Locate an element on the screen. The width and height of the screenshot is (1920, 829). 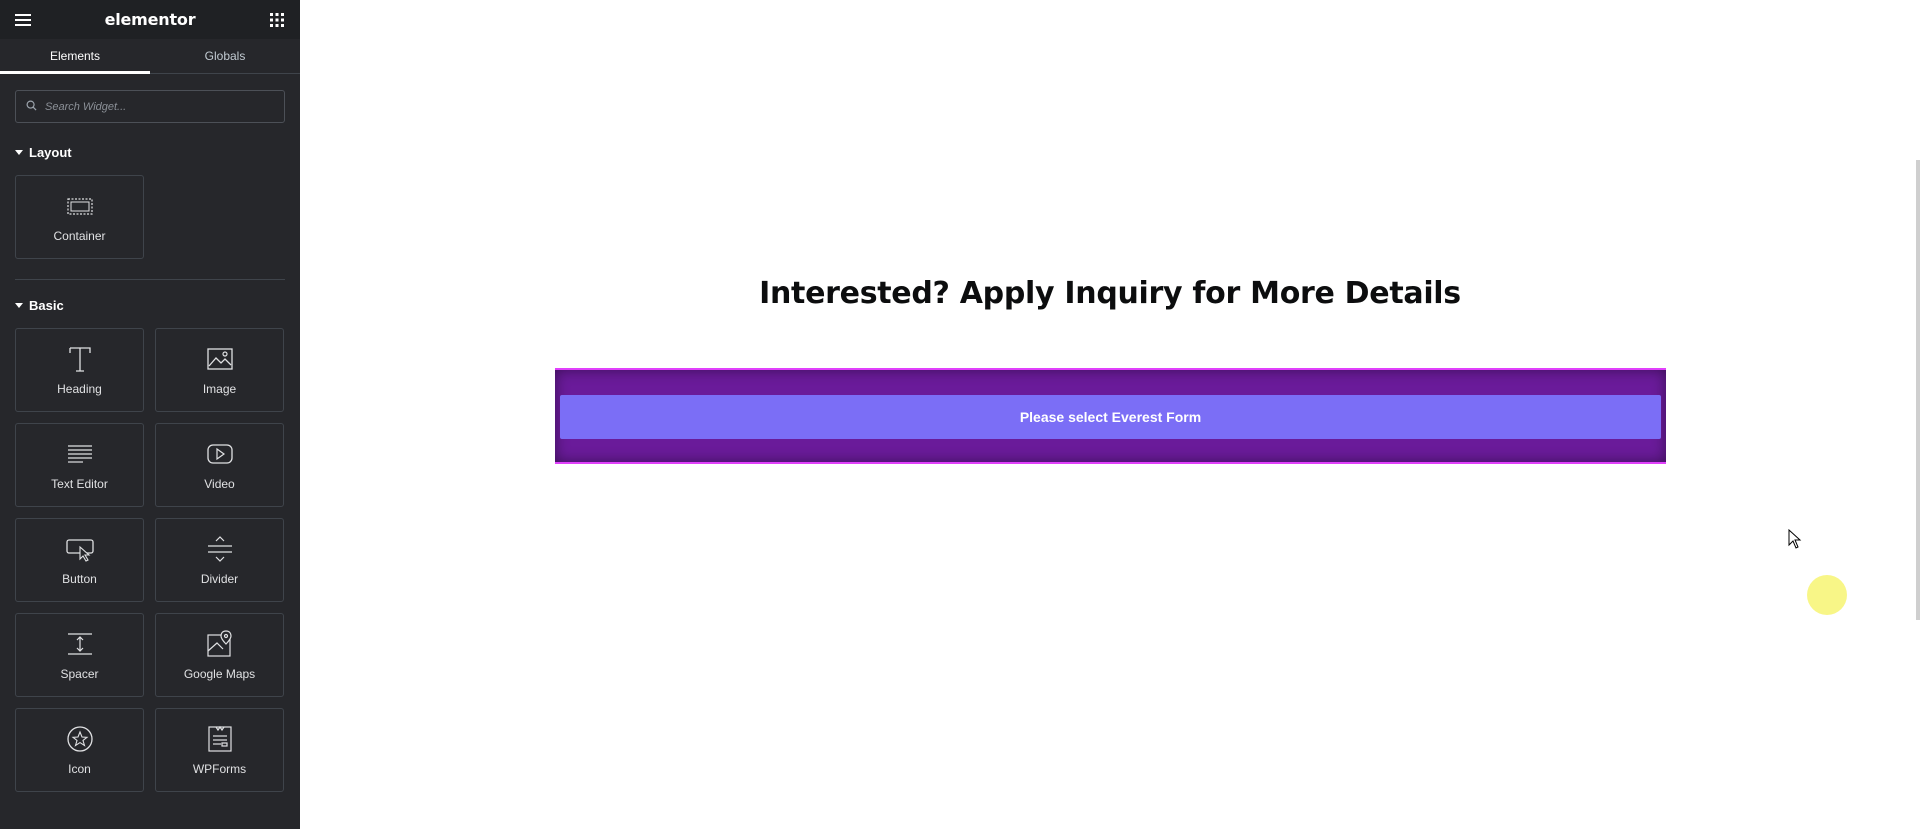
brand-logo: elementor is located at coordinates (150, 19).